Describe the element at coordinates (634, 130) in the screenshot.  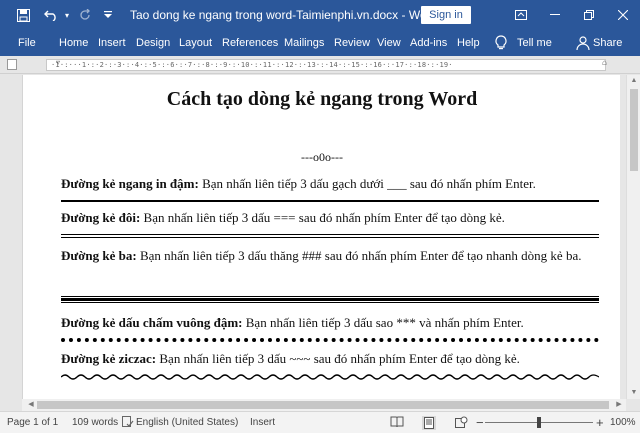
I see `vertical-scroll-thumb` at that location.